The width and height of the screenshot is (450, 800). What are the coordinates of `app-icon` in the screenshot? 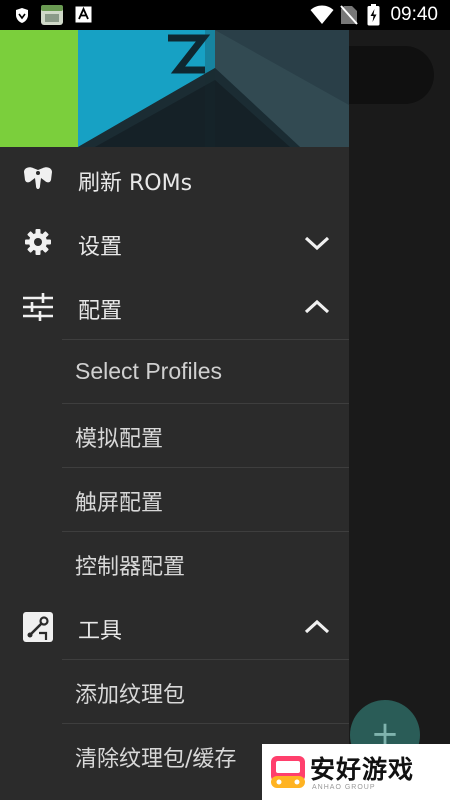 It's located at (52, 15).